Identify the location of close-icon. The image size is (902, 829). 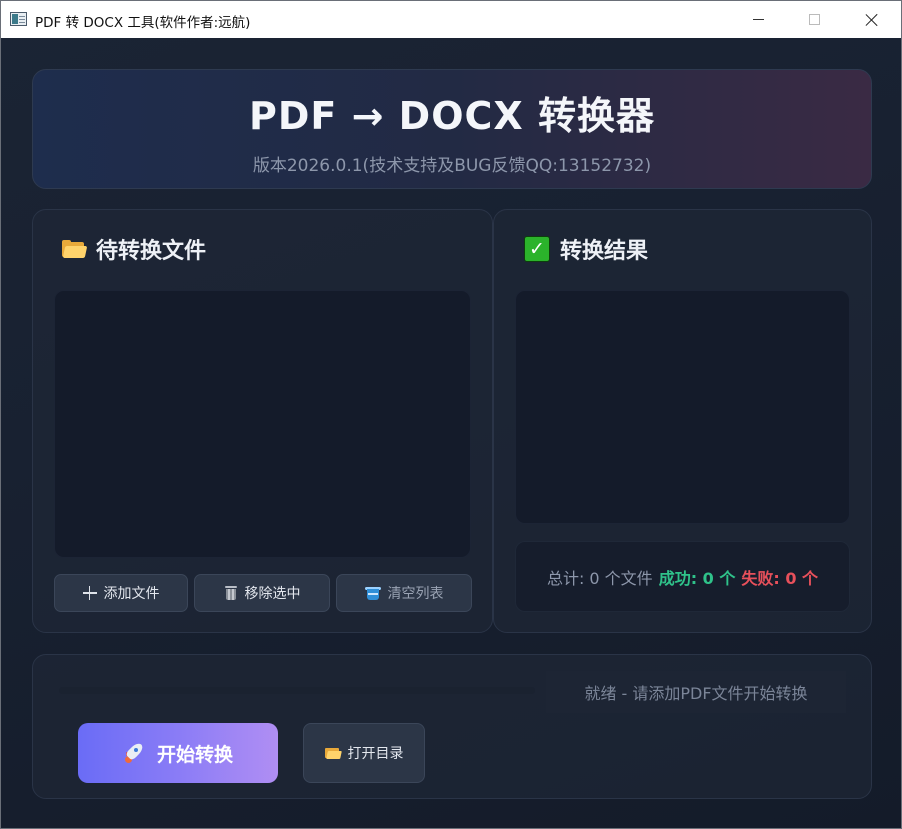
(872, 20).